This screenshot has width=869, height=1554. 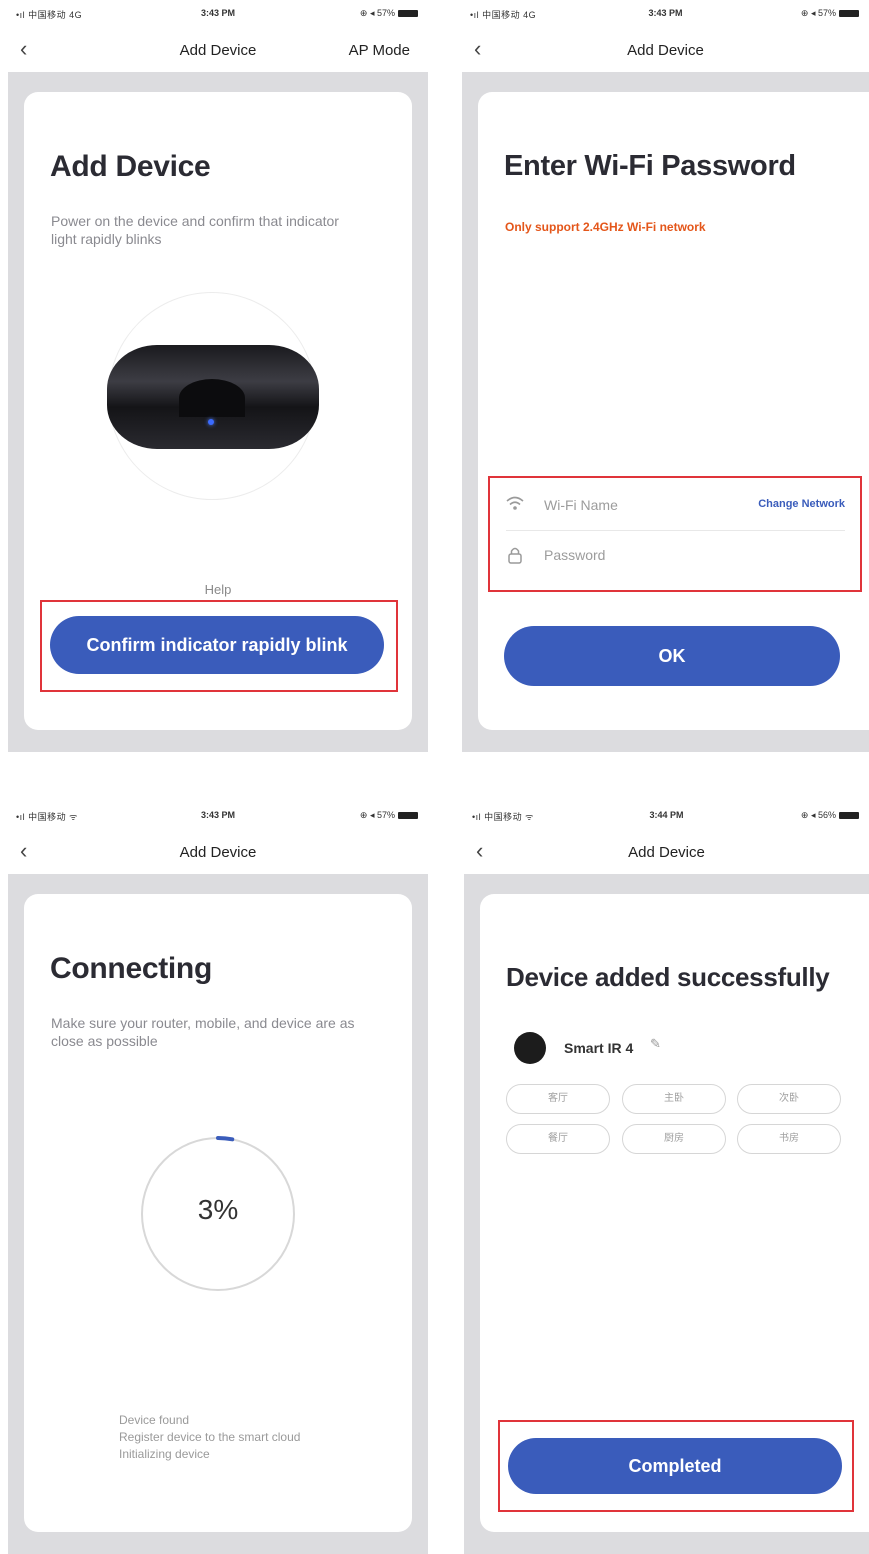 I want to click on page-title: Enter Wi-Fi Password, so click(x=650, y=166).